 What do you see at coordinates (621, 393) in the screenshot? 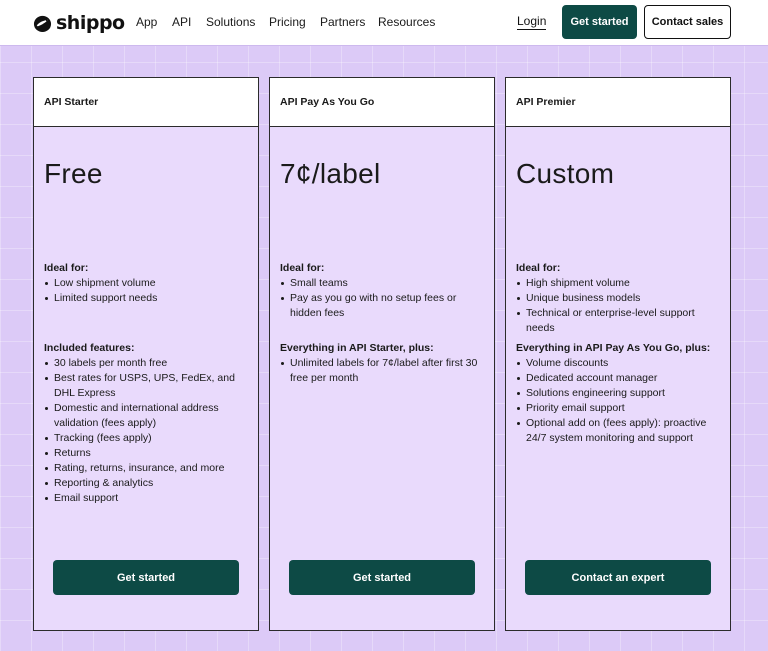
I see `list-item: Solutions engineering support` at bounding box center [621, 393].